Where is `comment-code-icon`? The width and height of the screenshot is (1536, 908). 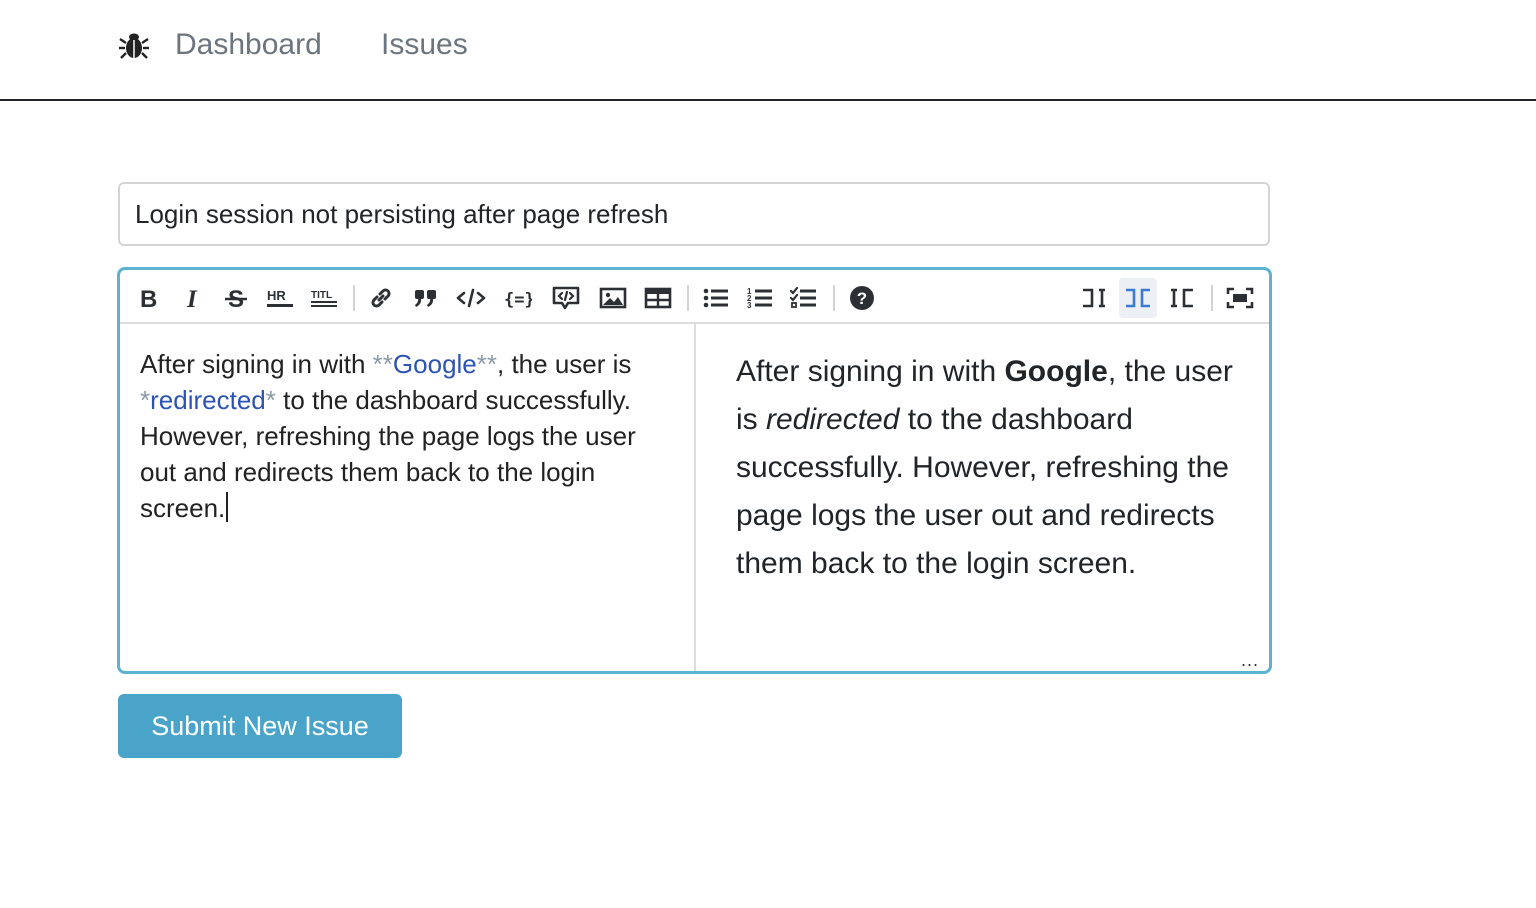 comment-code-icon is located at coordinates (566, 298).